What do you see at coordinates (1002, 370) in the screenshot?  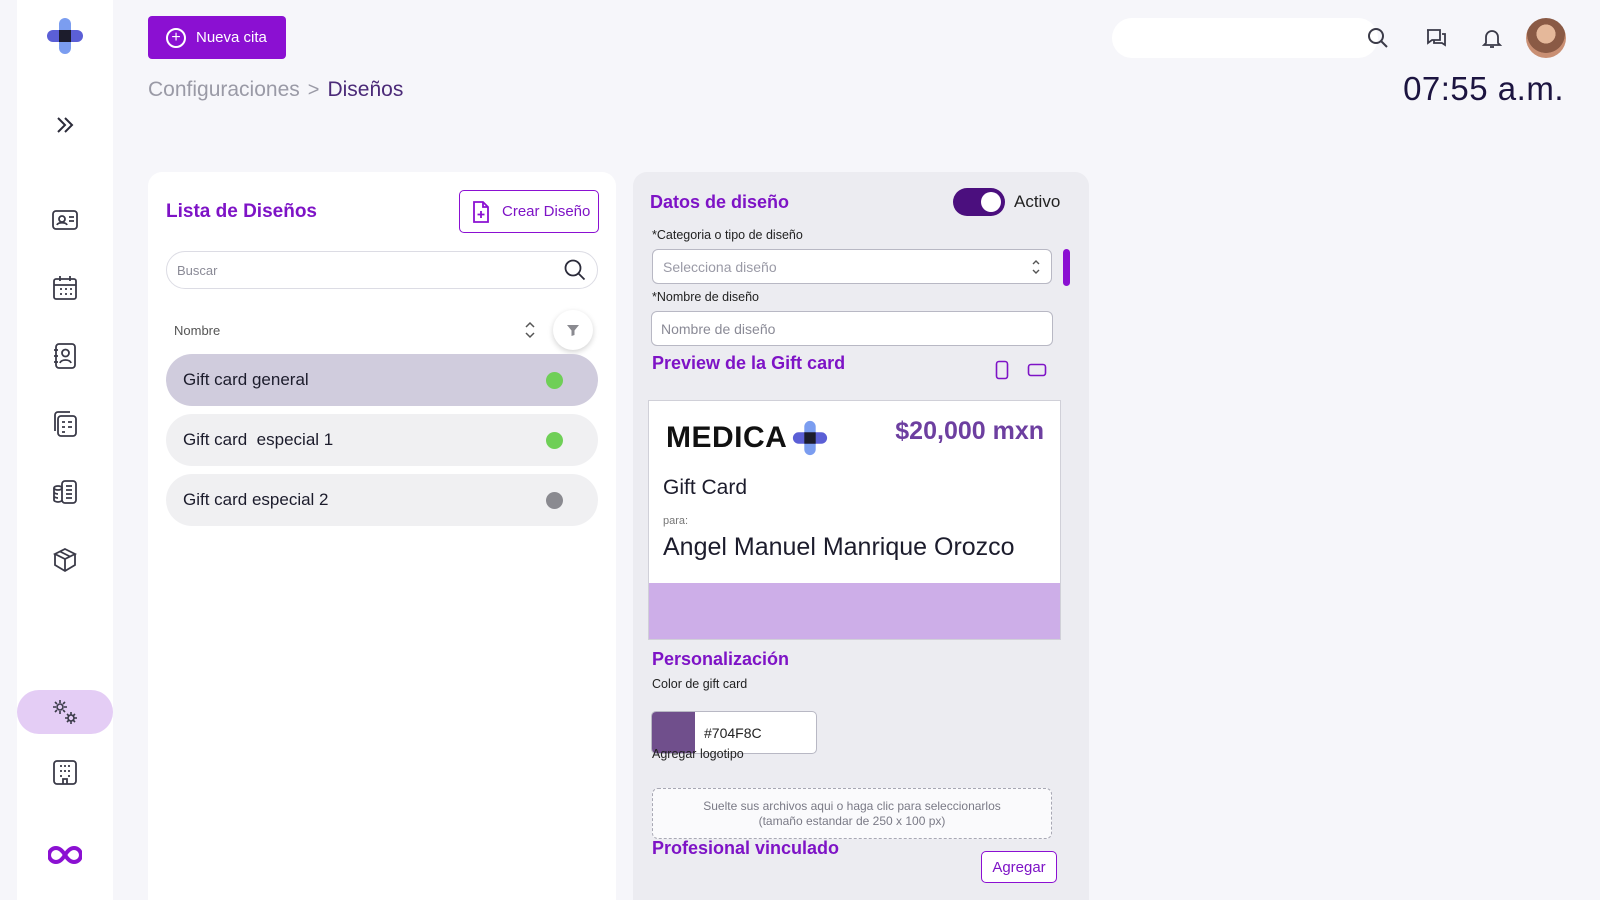 I see `mobile-preview-icon` at bounding box center [1002, 370].